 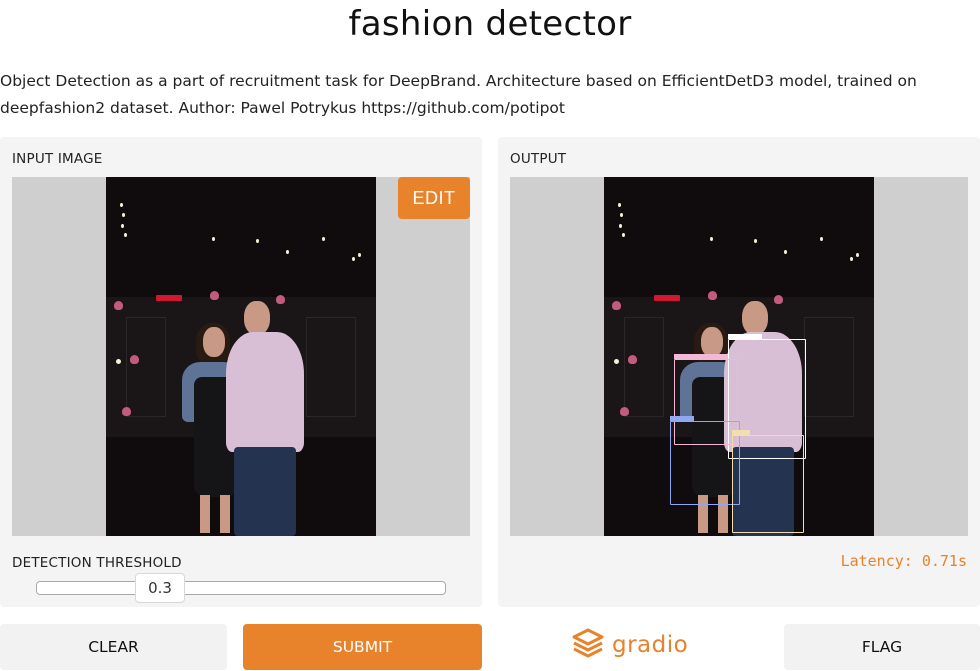 What do you see at coordinates (241, 588) in the screenshot?
I see `threshold-slider-track` at bounding box center [241, 588].